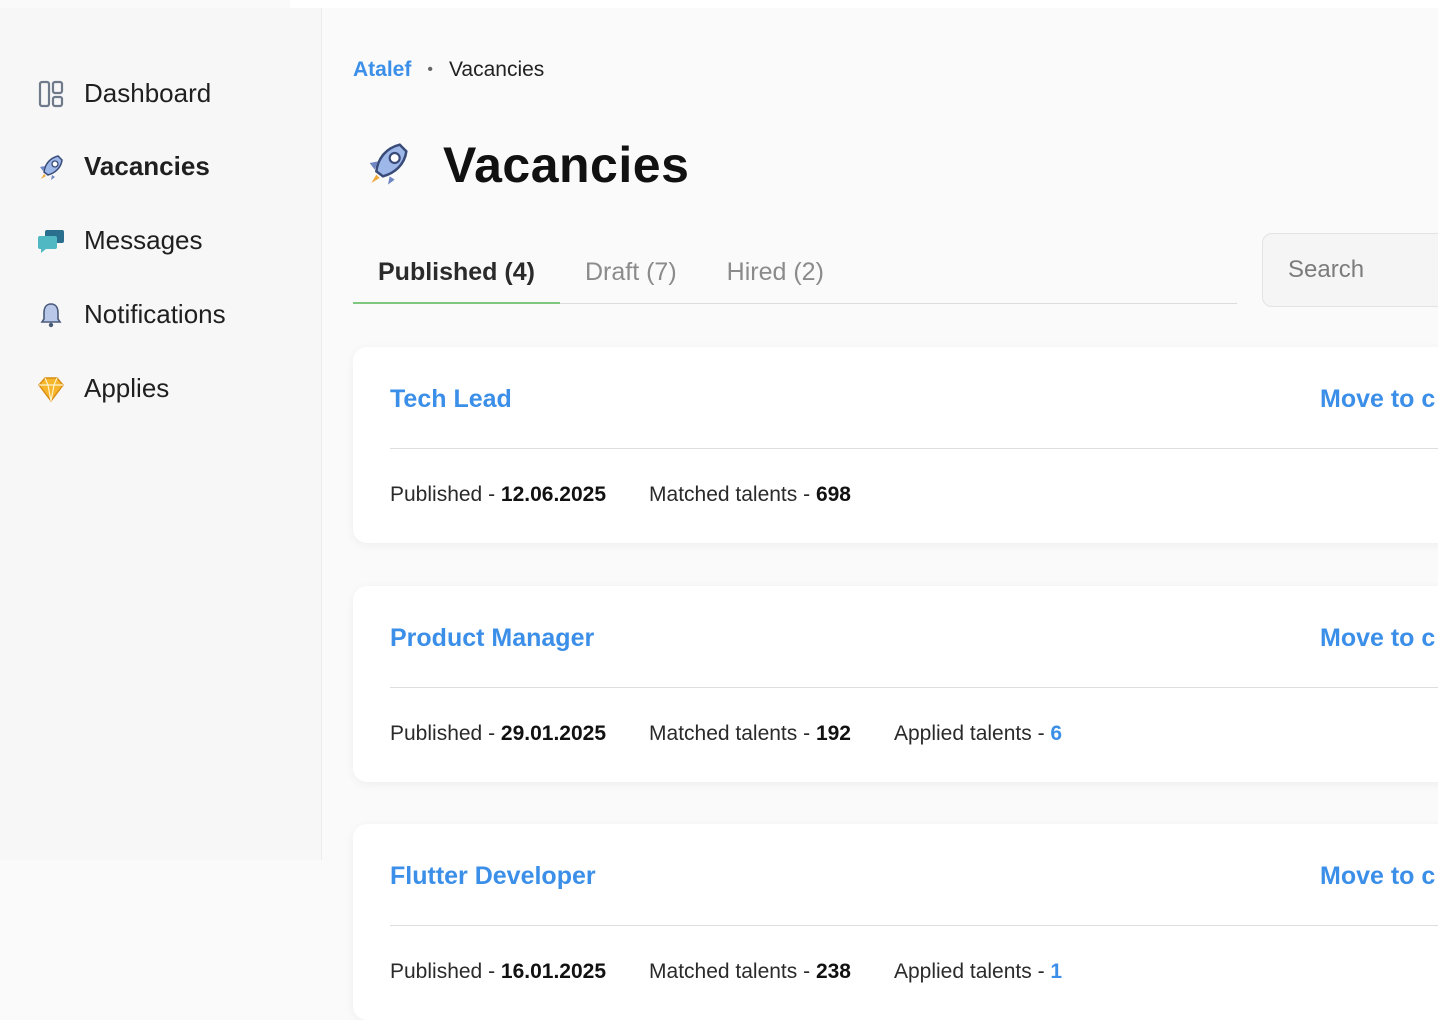 The height and width of the screenshot is (1020, 1438). What do you see at coordinates (451, 399) in the screenshot?
I see `vacancy-title-link: Tech Lead` at bounding box center [451, 399].